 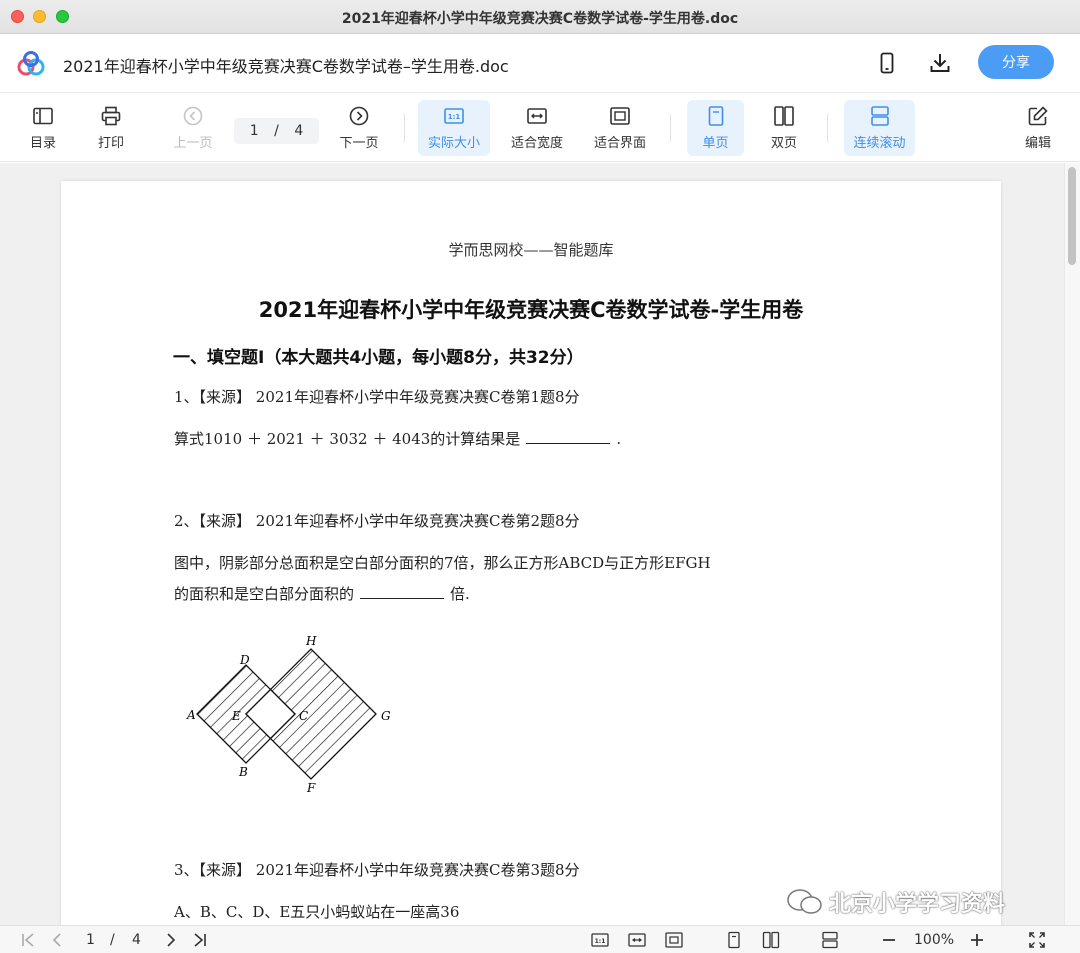 I want to click on single-page-icon, so click(x=734, y=940).